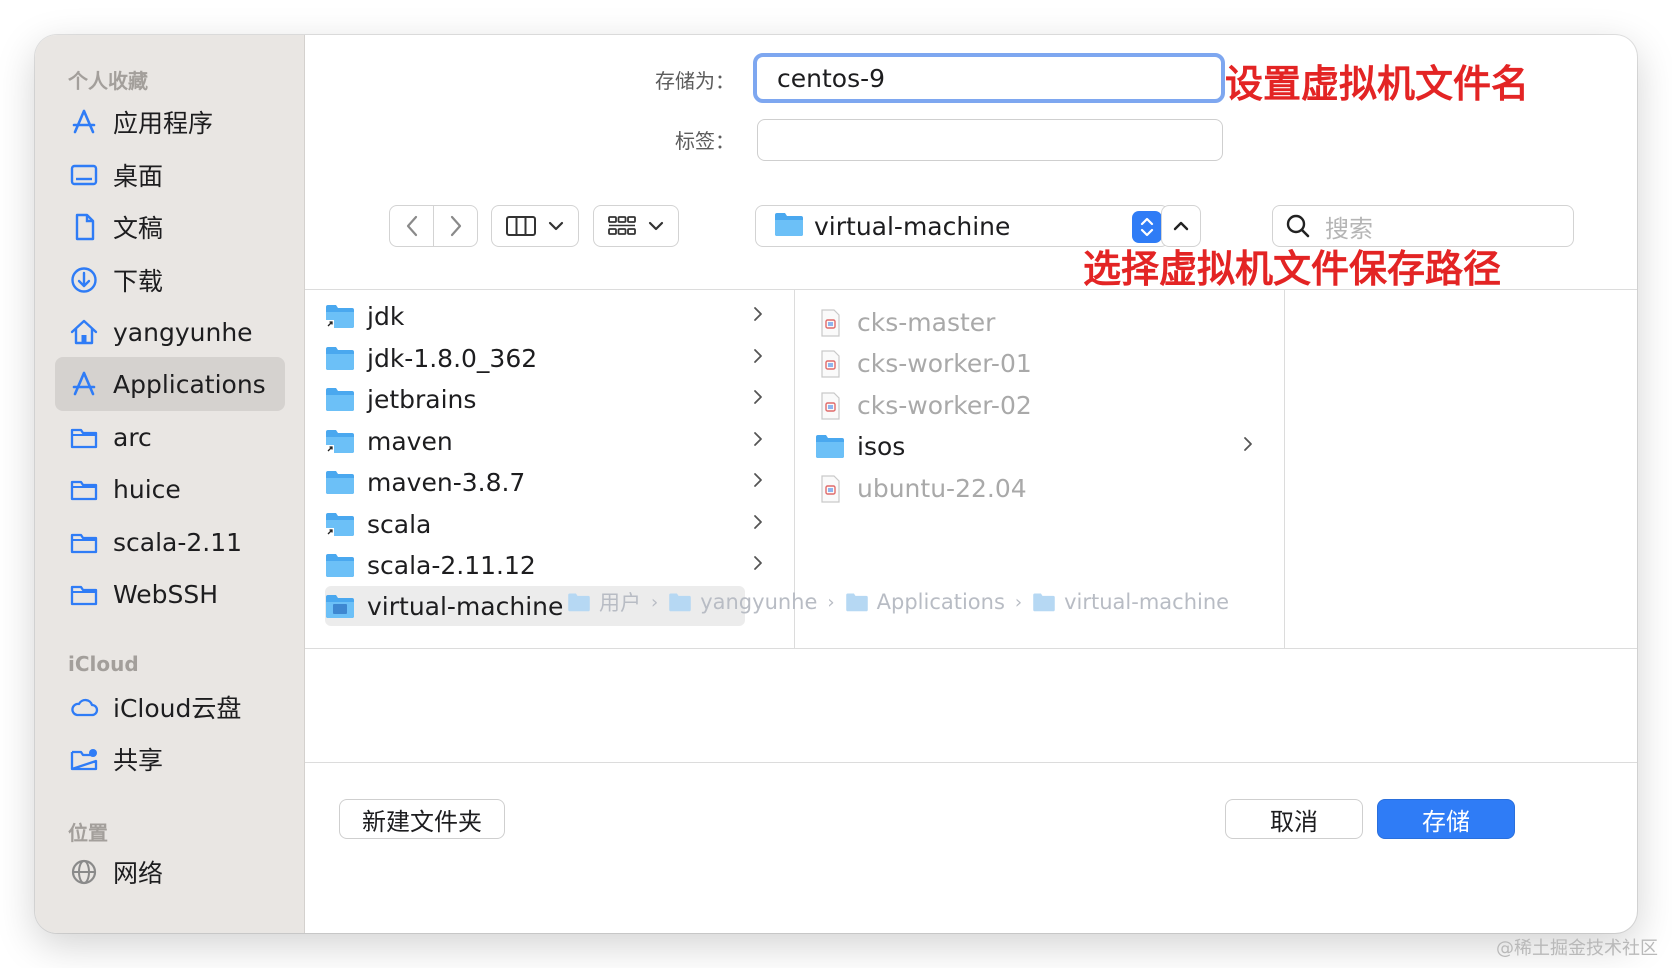 Image resolution: width=1672 pixels, height=968 pixels. What do you see at coordinates (170, 280) in the screenshot?
I see `sidebar-item-downloads: 下载` at bounding box center [170, 280].